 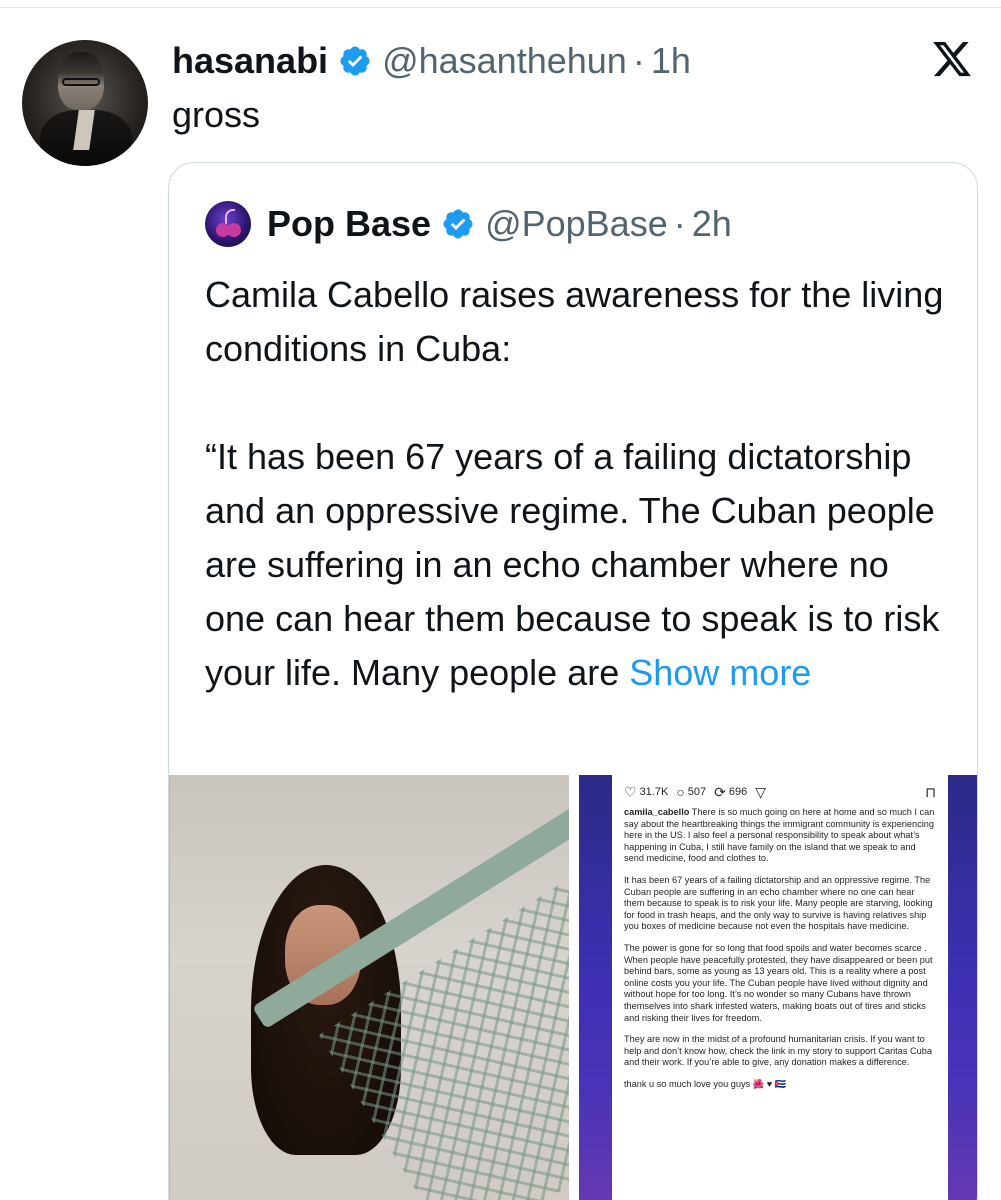 I want to click on reposts-count: 696, so click(x=738, y=792).